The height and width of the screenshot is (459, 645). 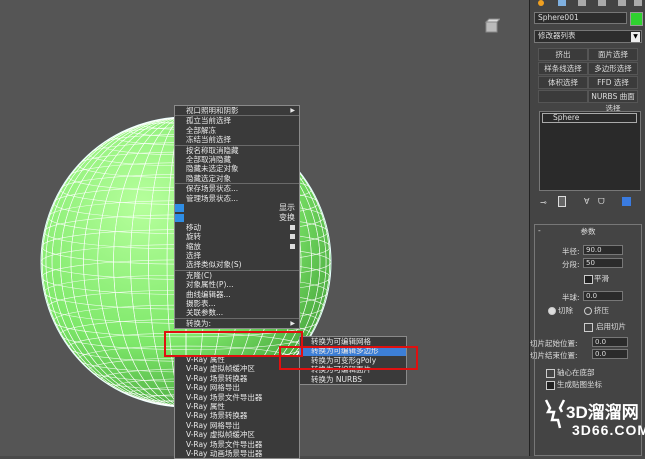 I want to click on gen-map-checkbox, so click(x=550, y=385).